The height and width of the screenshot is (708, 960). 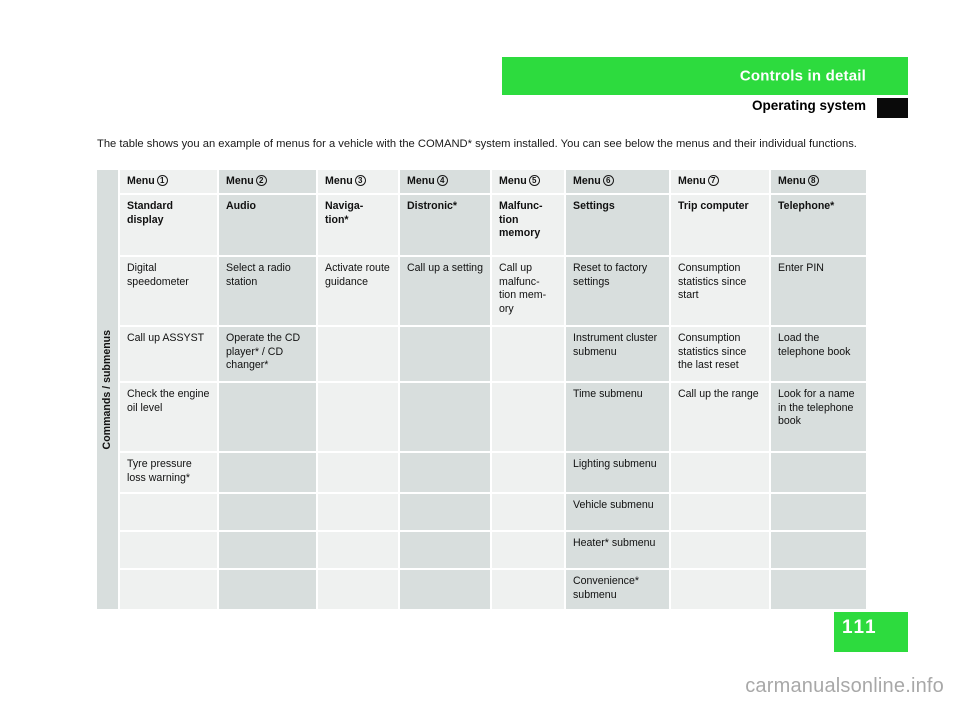 I want to click on table-cell: Time submenu, so click(x=618, y=418).